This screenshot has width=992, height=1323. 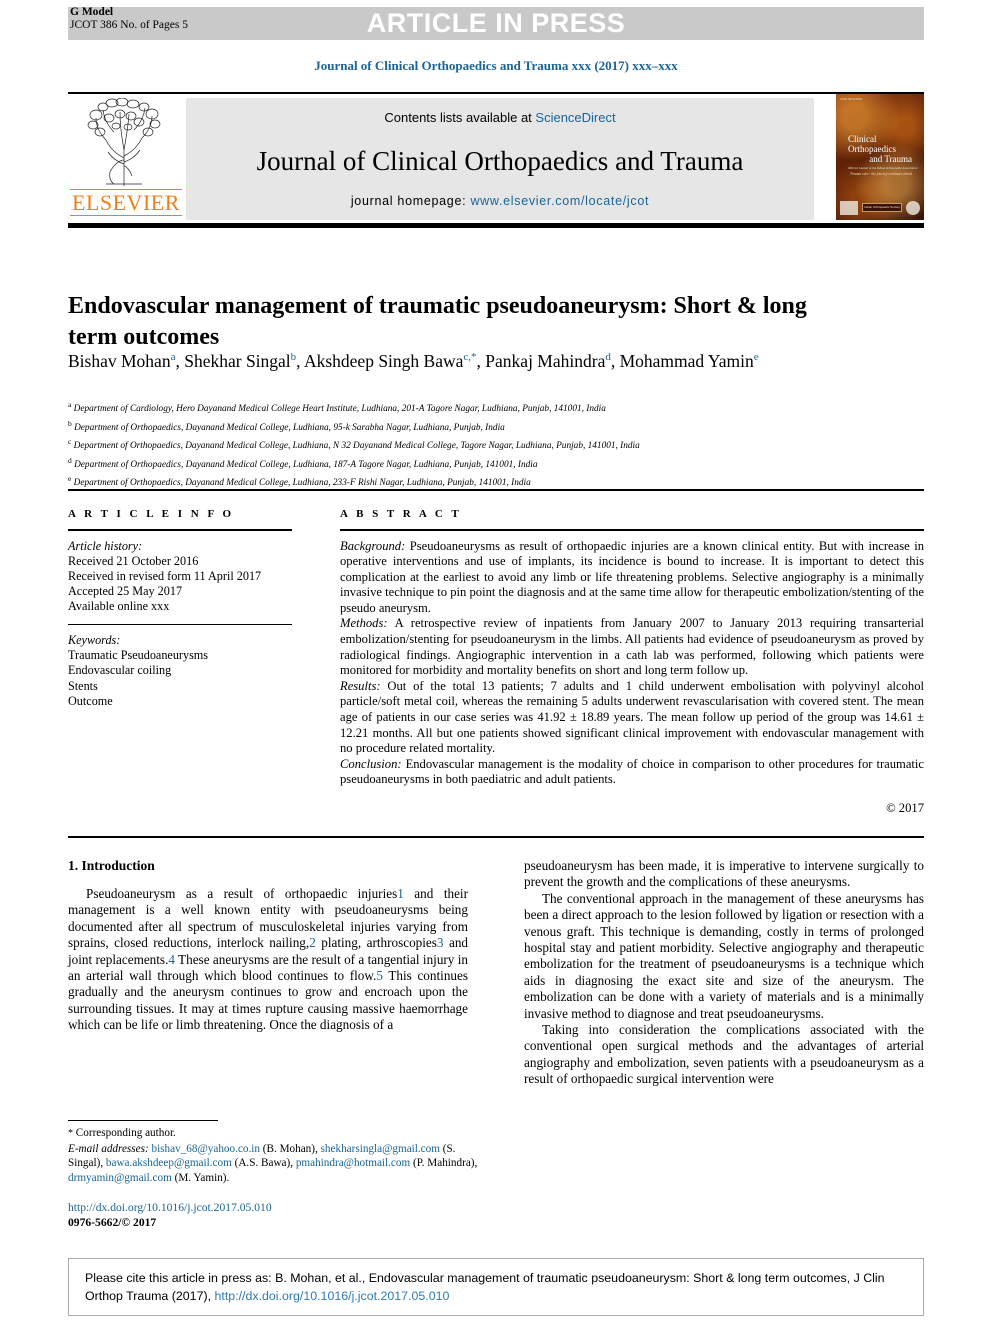 I want to click on sciencedirect-link: ScienceDirect, so click(x=575, y=117).